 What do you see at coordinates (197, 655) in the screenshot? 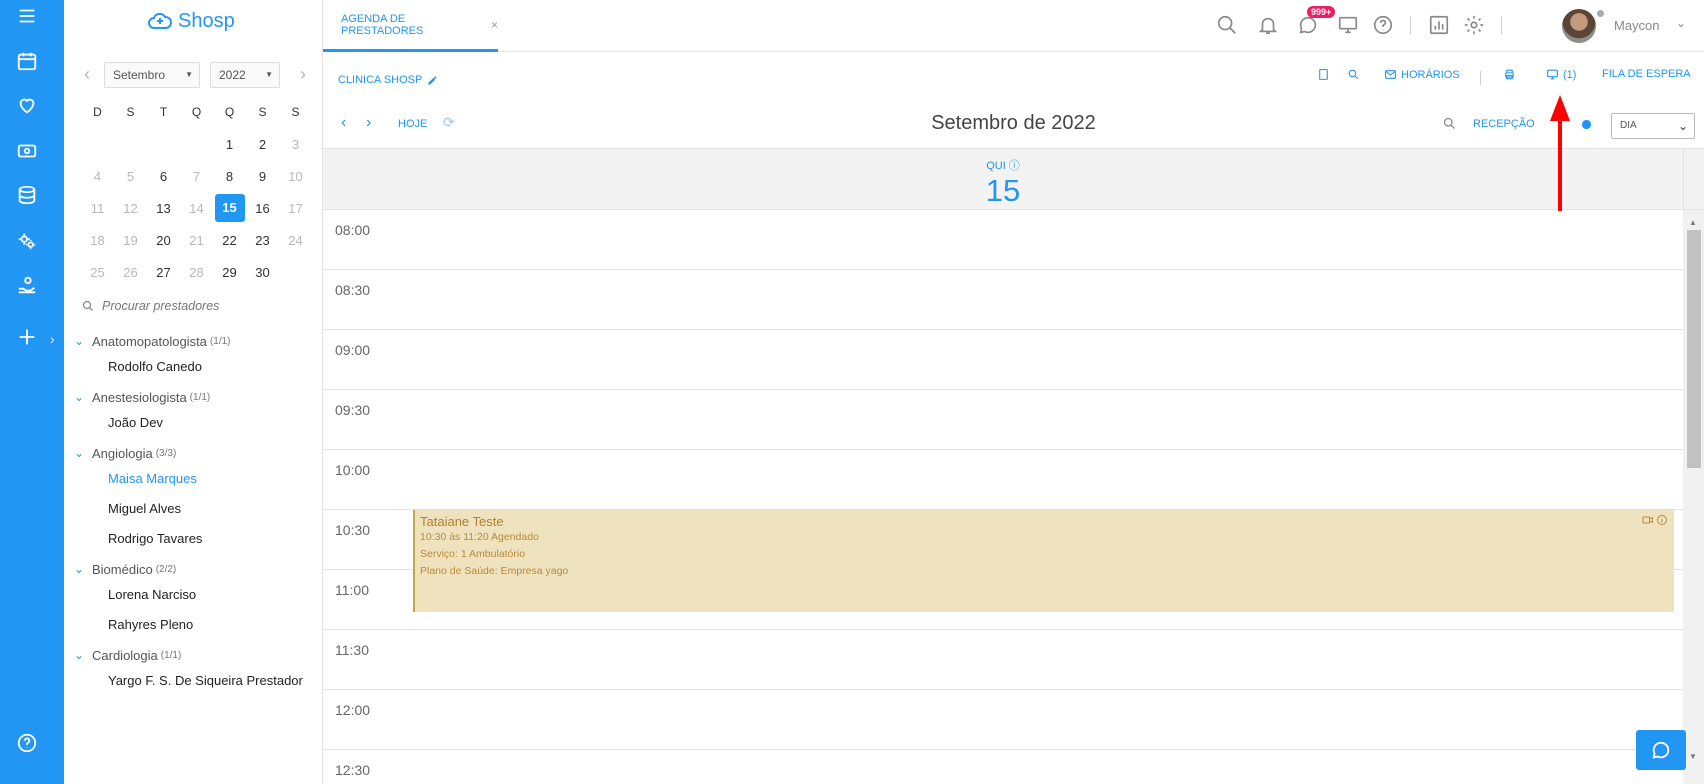
I see `provider-group: ⌄ Cardiologia (1/1)` at bounding box center [197, 655].